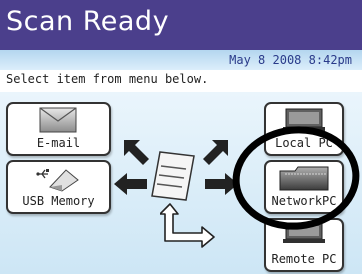 This screenshot has height=274, width=362. I want to click on date-time: May 8 2008 8:42pm, so click(290, 60).